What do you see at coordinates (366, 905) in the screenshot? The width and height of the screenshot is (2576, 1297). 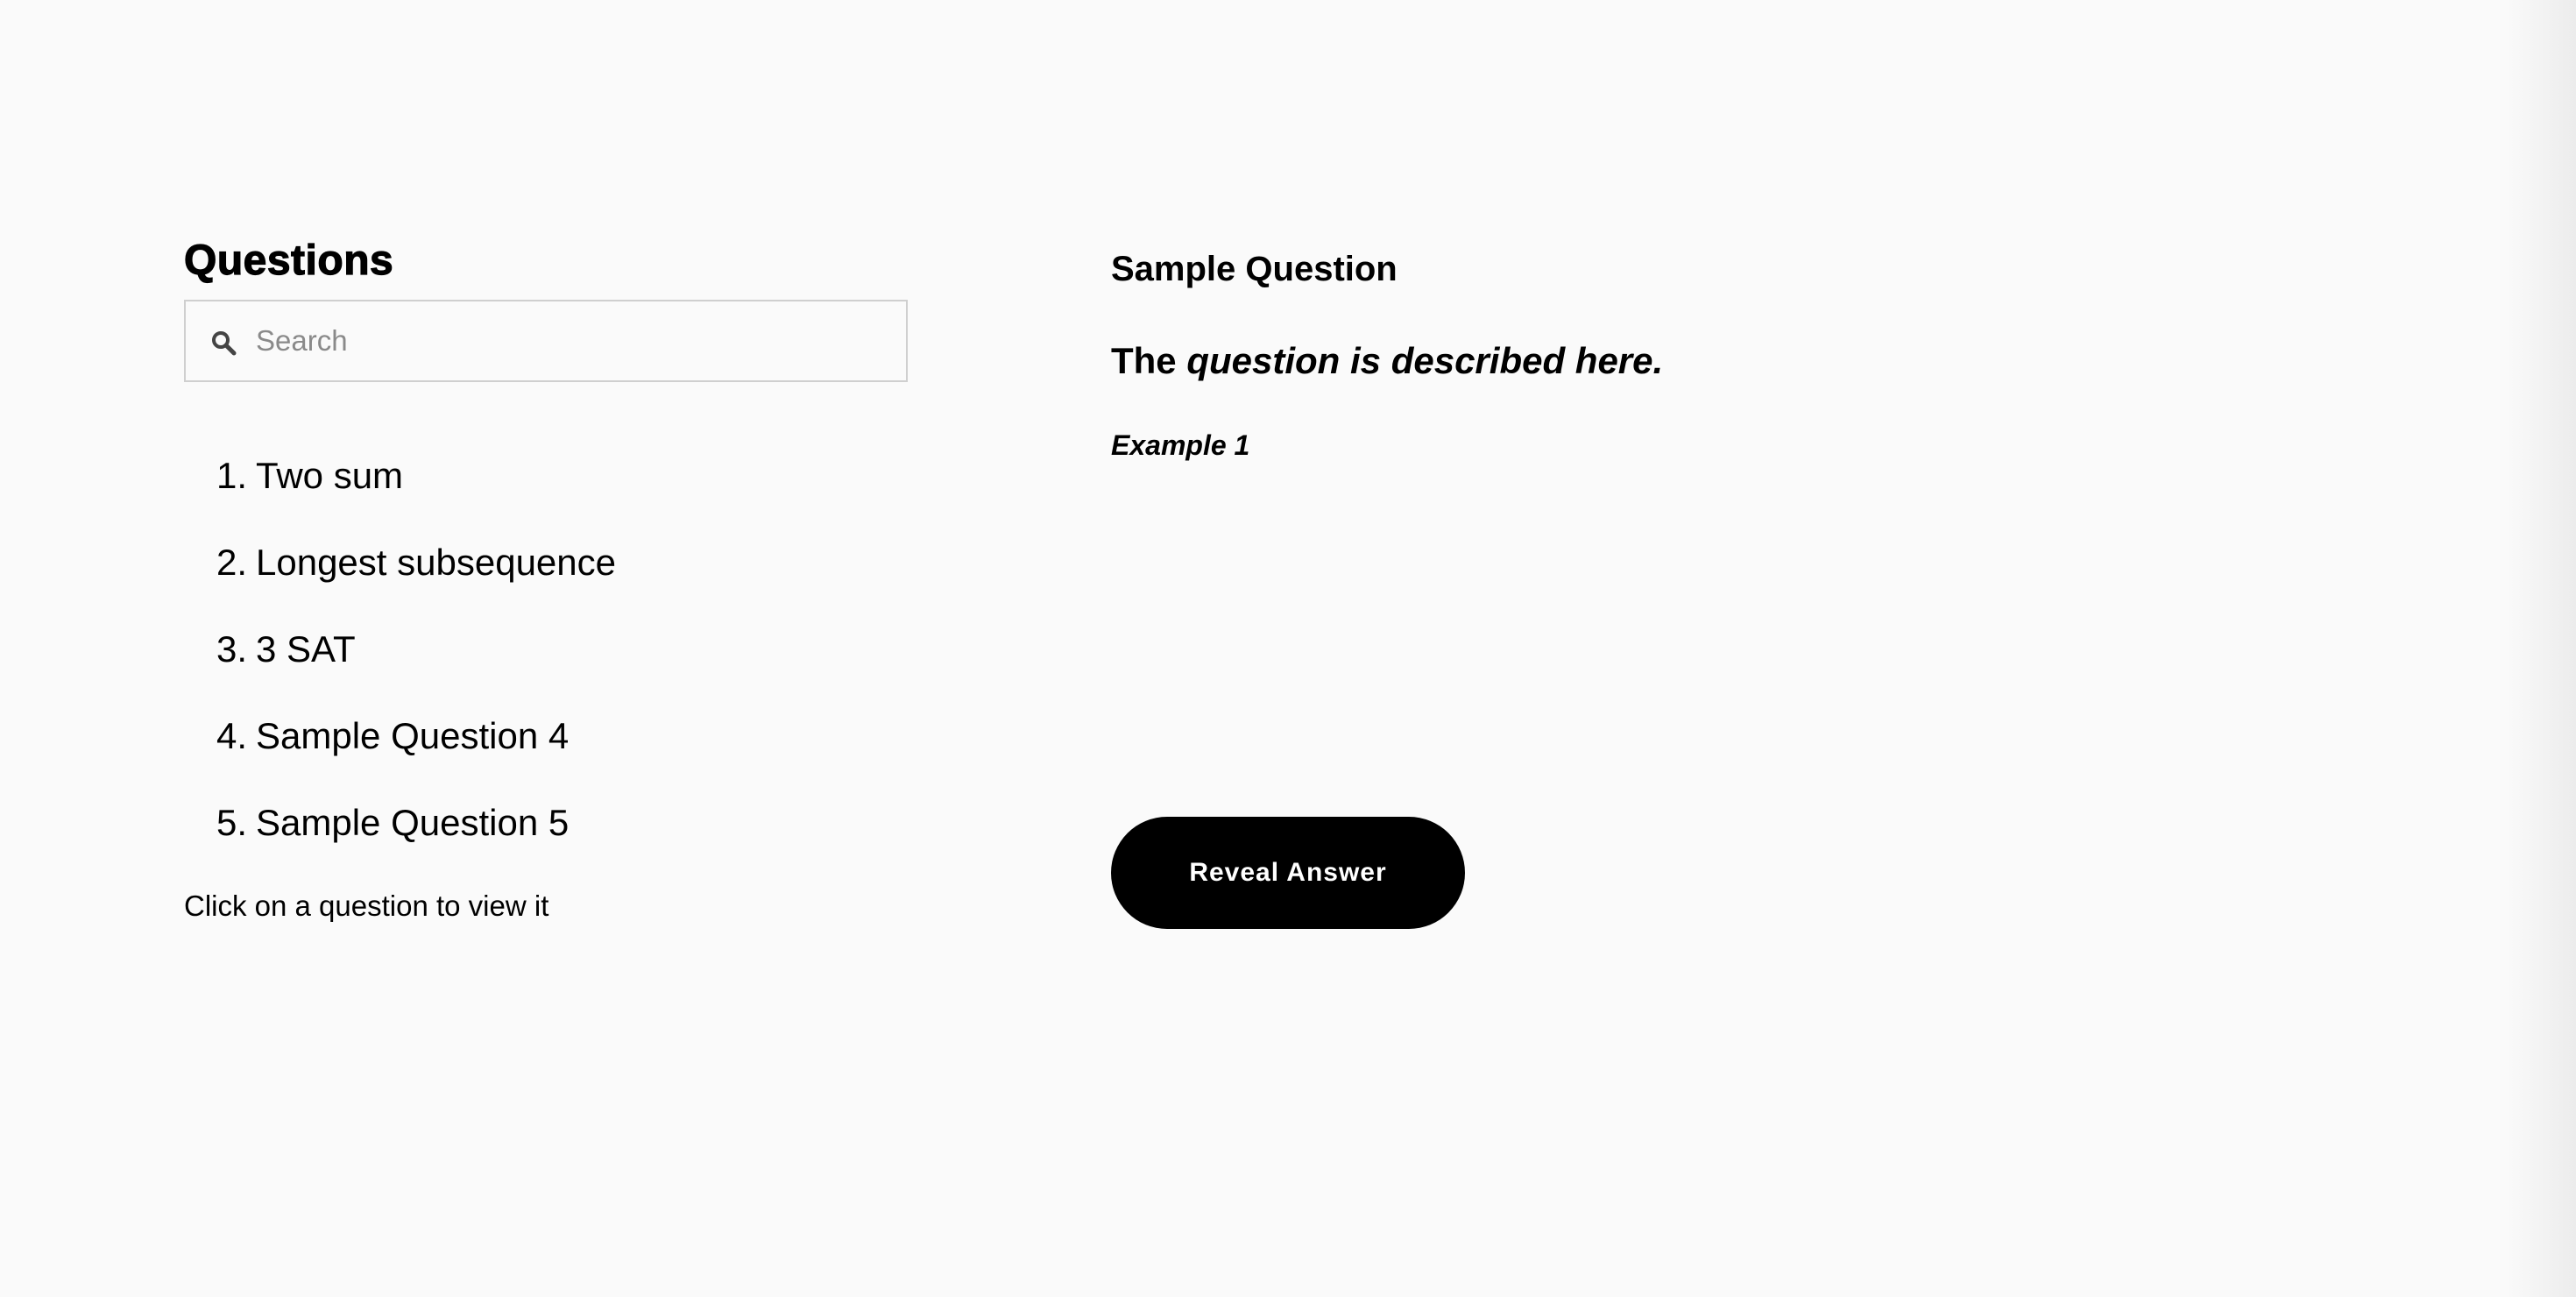 I see `instruction-hint: Click on a question to view it` at bounding box center [366, 905].